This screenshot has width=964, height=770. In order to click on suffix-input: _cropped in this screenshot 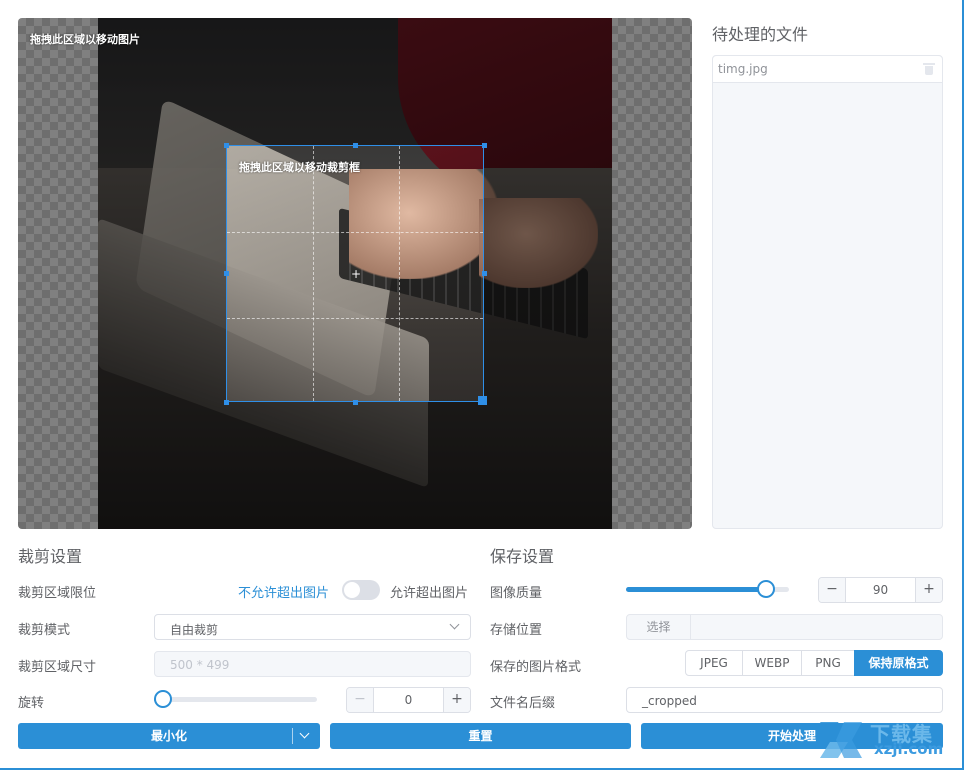, I will do `click(784, 700)`.